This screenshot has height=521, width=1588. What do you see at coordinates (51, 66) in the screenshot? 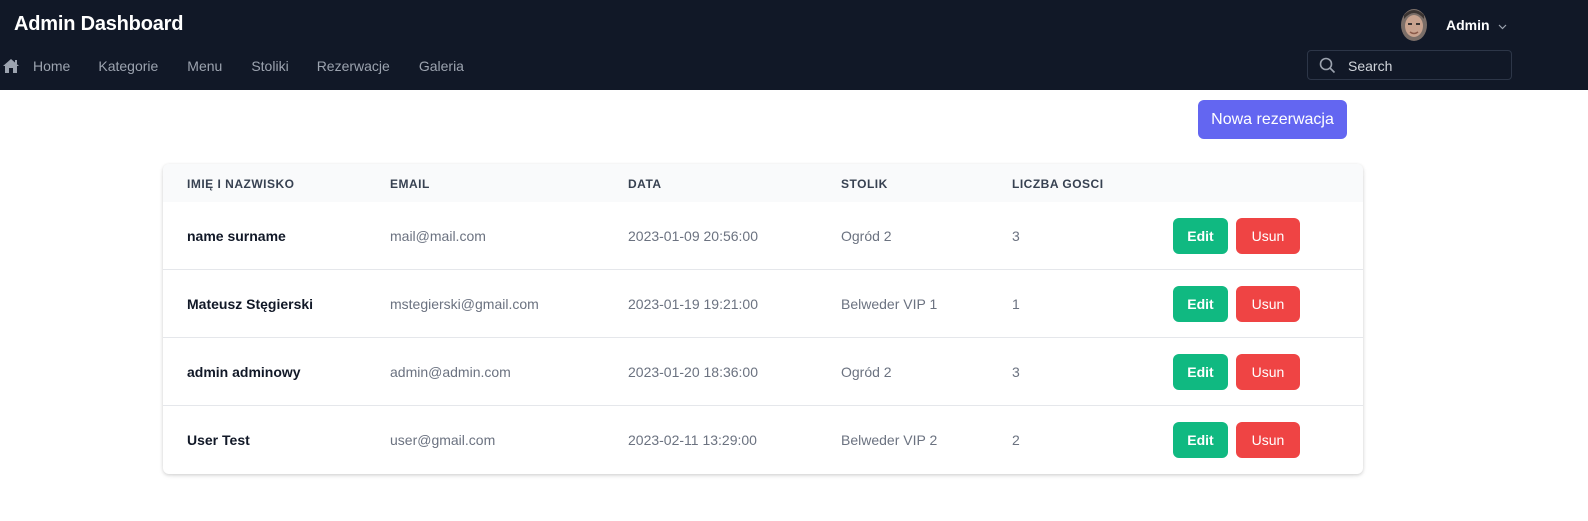
I see `nav-item-home: Home` at bounding box center [51, 66].